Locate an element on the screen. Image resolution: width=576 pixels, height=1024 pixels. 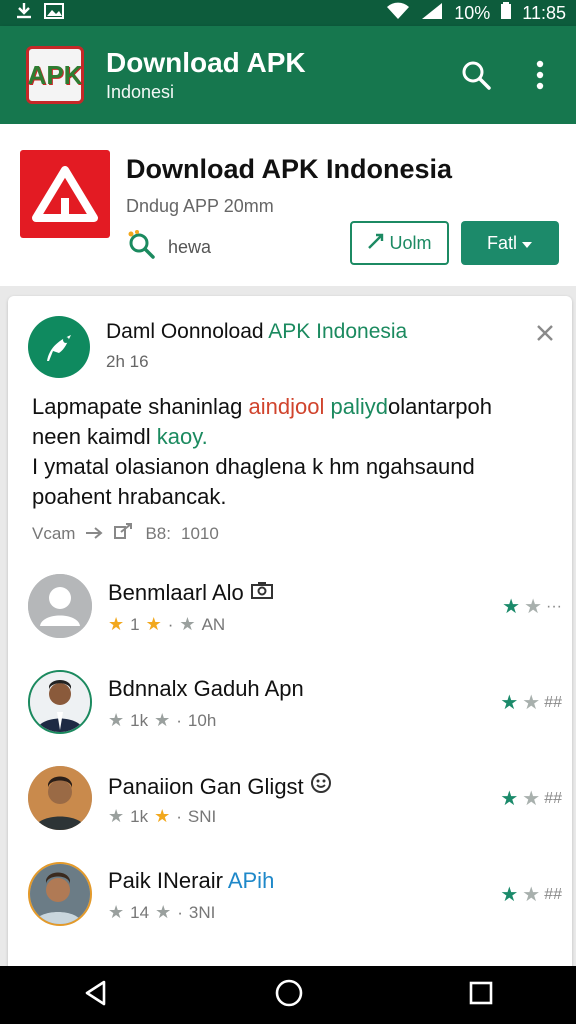
review-stars: ★ ★ ## is located at coordinates (531, 702).